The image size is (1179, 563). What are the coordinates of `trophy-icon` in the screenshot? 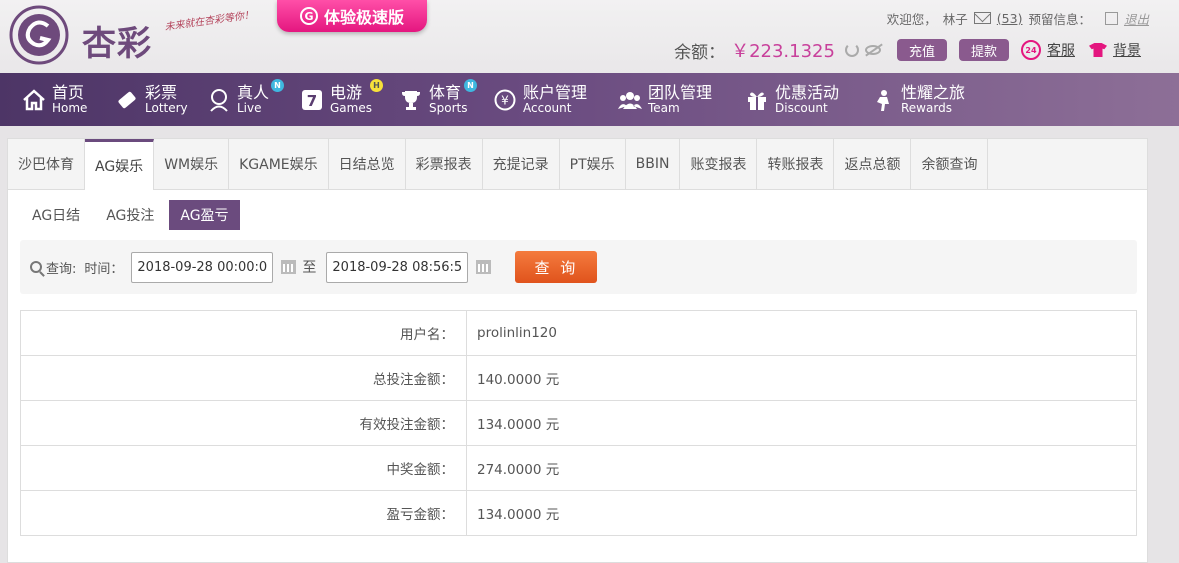 It's located at (411, 100).